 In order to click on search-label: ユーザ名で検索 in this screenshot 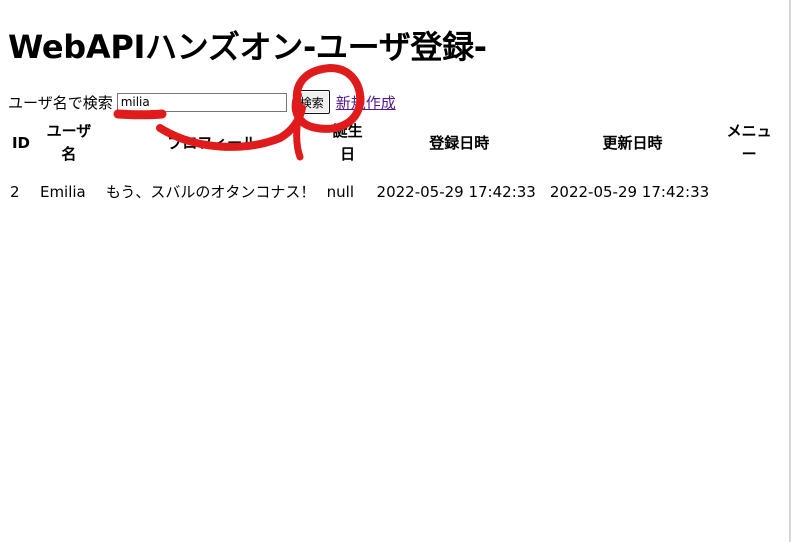, I will do `click(60, 102)`.